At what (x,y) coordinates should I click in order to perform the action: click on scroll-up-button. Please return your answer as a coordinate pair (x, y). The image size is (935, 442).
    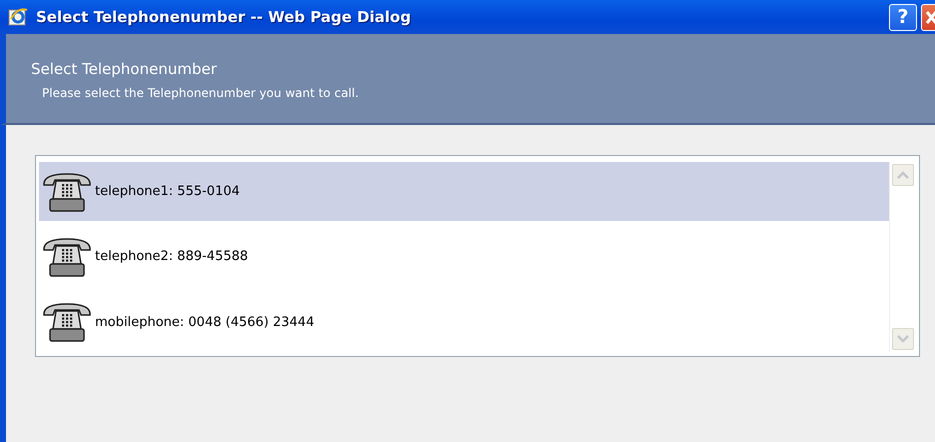
    Looking at the image, I should click on (903, 175).